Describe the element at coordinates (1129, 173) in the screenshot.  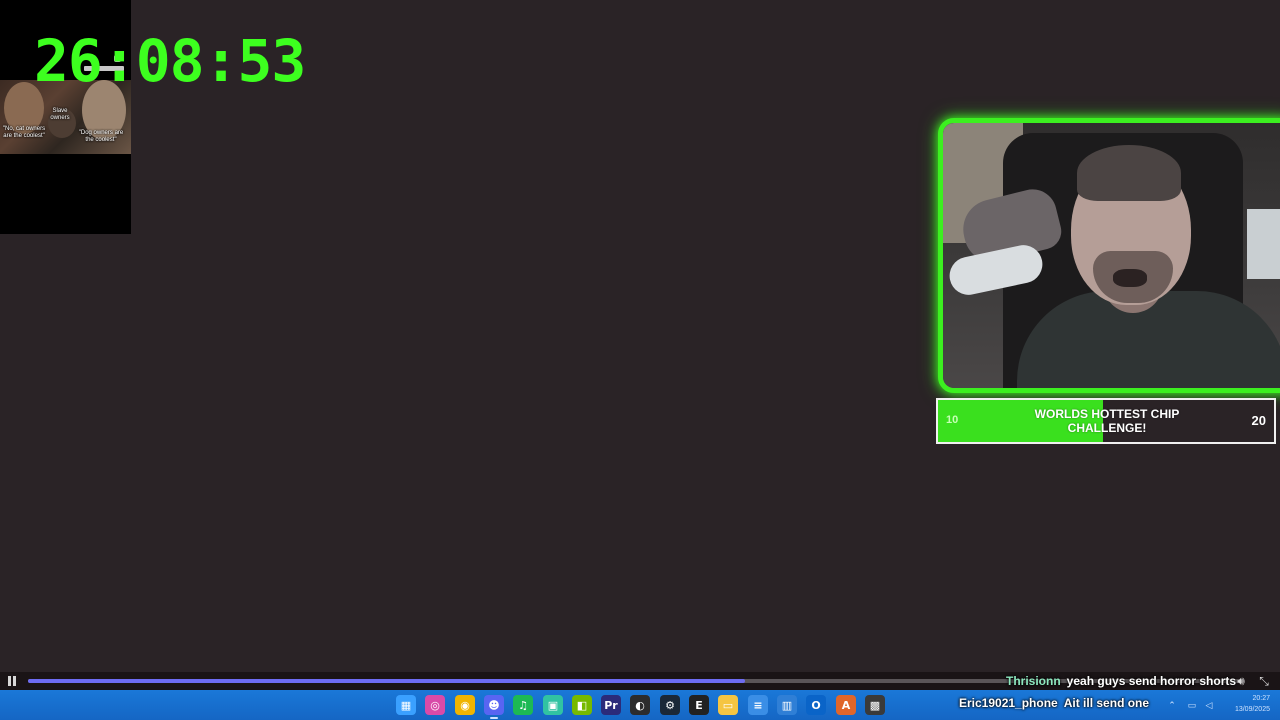
I see `webcam-streamer-hair` at that location.